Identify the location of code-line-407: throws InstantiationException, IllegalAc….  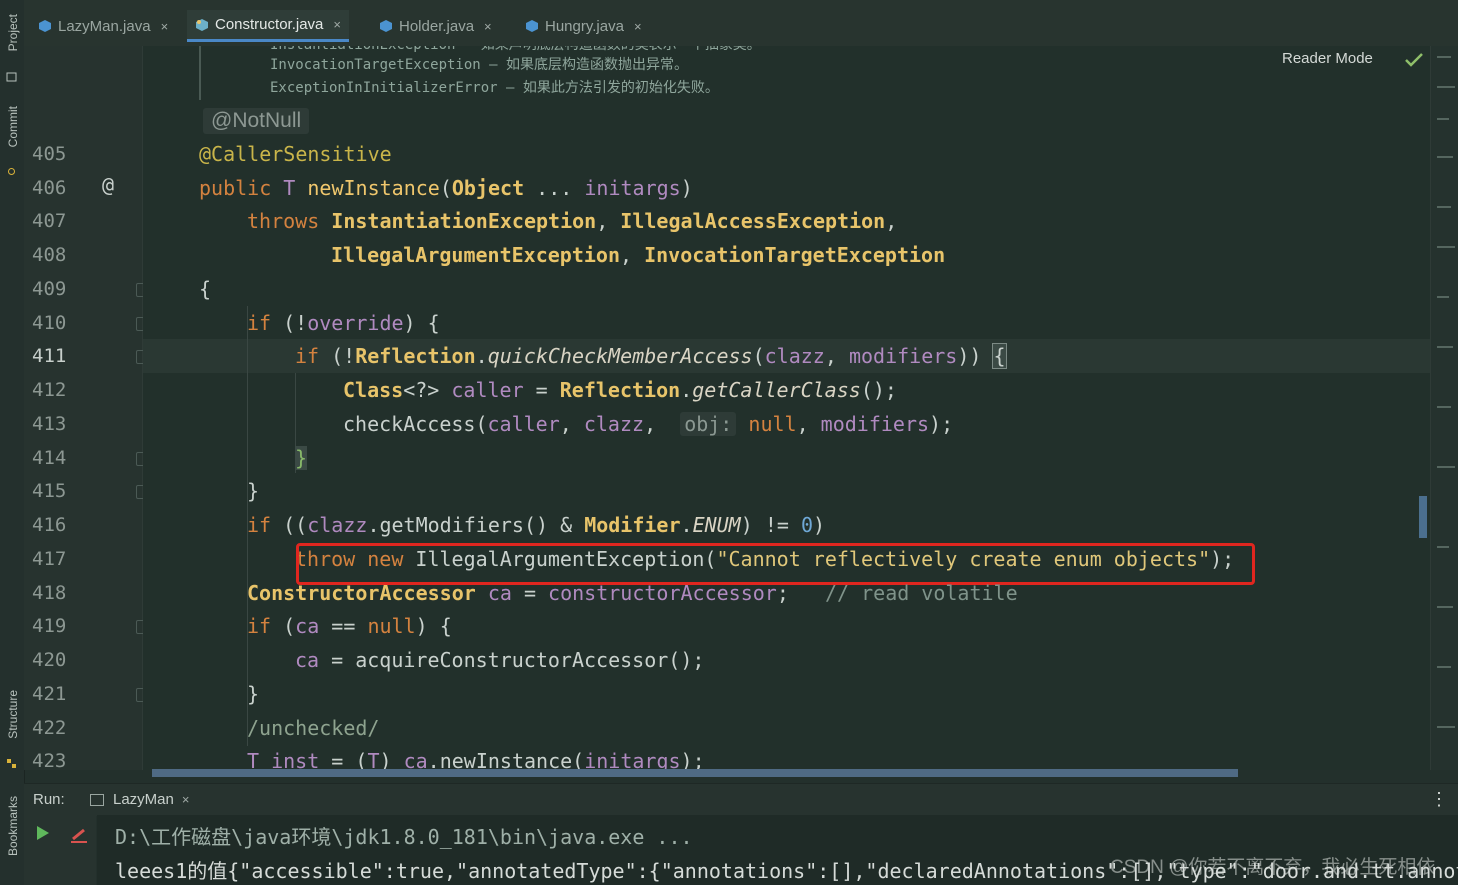
(572, 221).